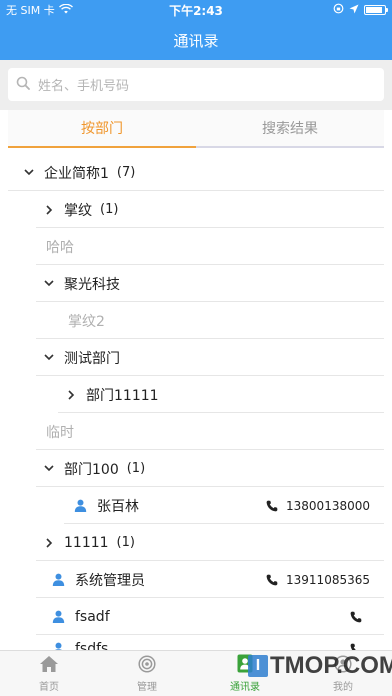 This screenshot has height=696, width=392. Describe the element at coordinates (290, 129) in the screenshot. I see `tab-search-results: 搜索结果` at that location.